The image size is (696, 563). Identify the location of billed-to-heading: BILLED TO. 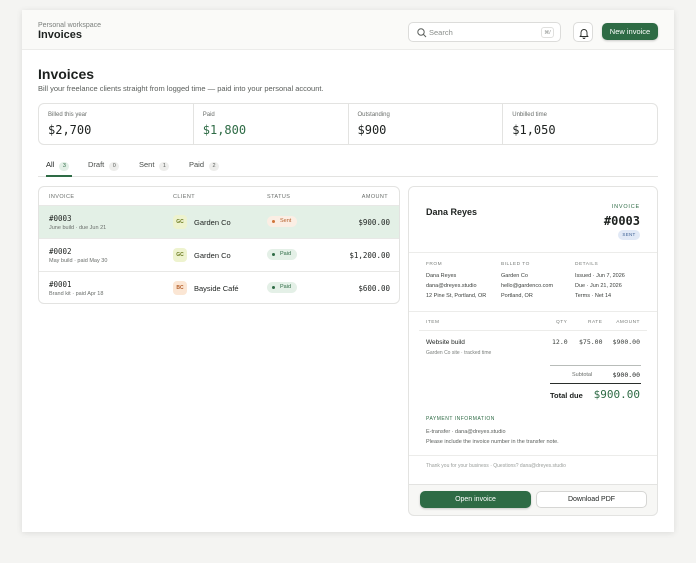
(515, 264).